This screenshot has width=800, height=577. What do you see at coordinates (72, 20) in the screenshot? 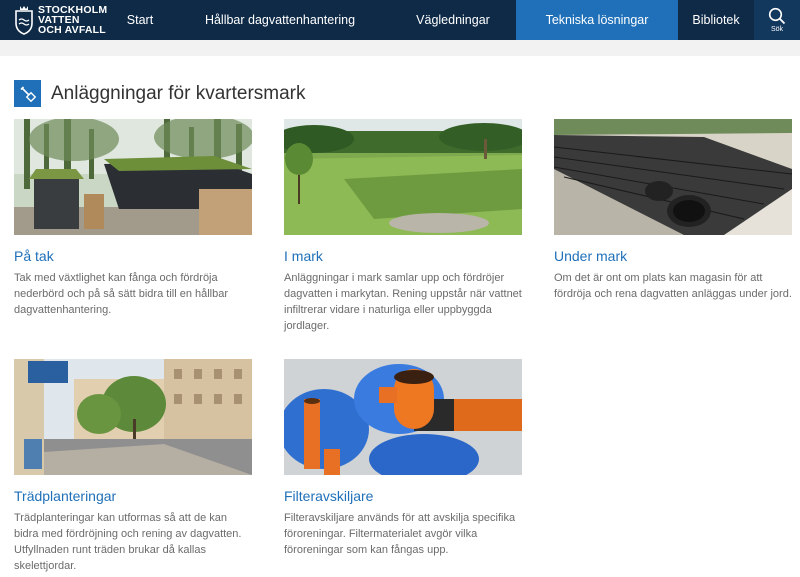
I see `logo-text: STOCKHOLM VATTEN OCH AVFALL` at bounding box center [72, 20].